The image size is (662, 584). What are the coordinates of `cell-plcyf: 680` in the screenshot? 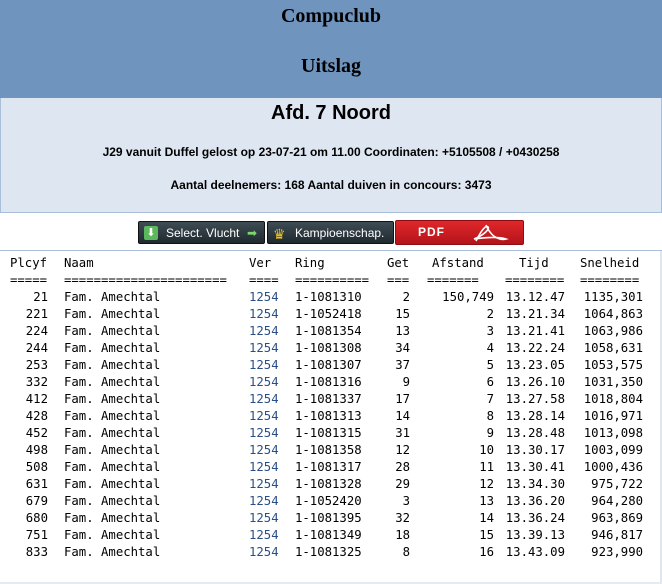 It's located at (36, 518).